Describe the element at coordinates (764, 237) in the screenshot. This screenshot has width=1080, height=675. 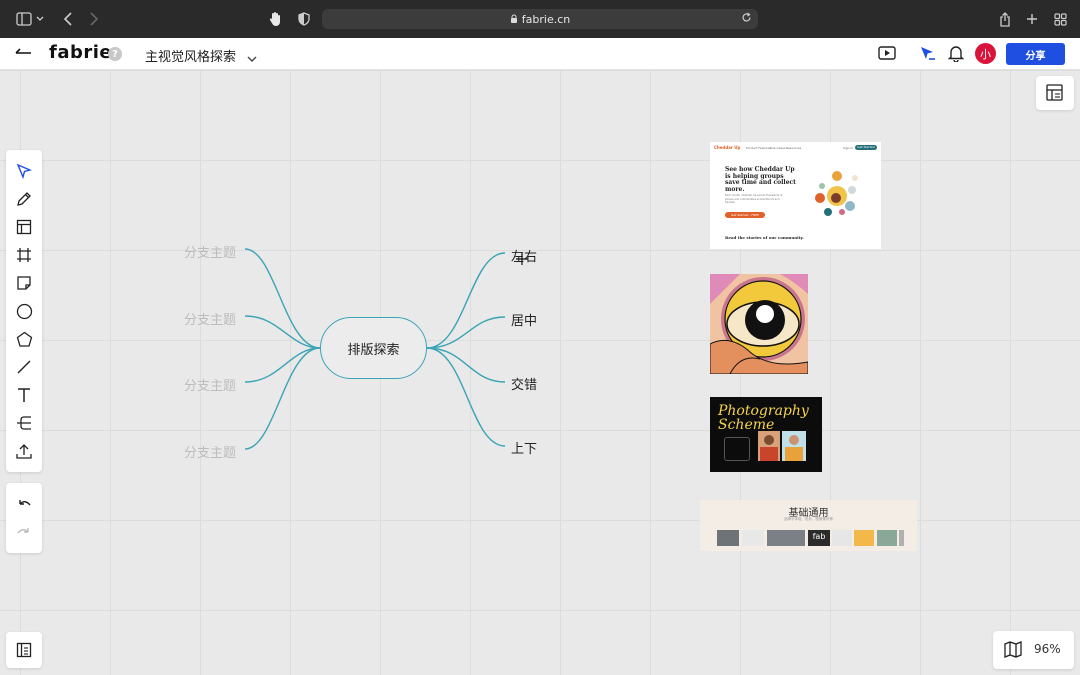
I see `cheddar-footer: Read the stories of our community.` at that location.